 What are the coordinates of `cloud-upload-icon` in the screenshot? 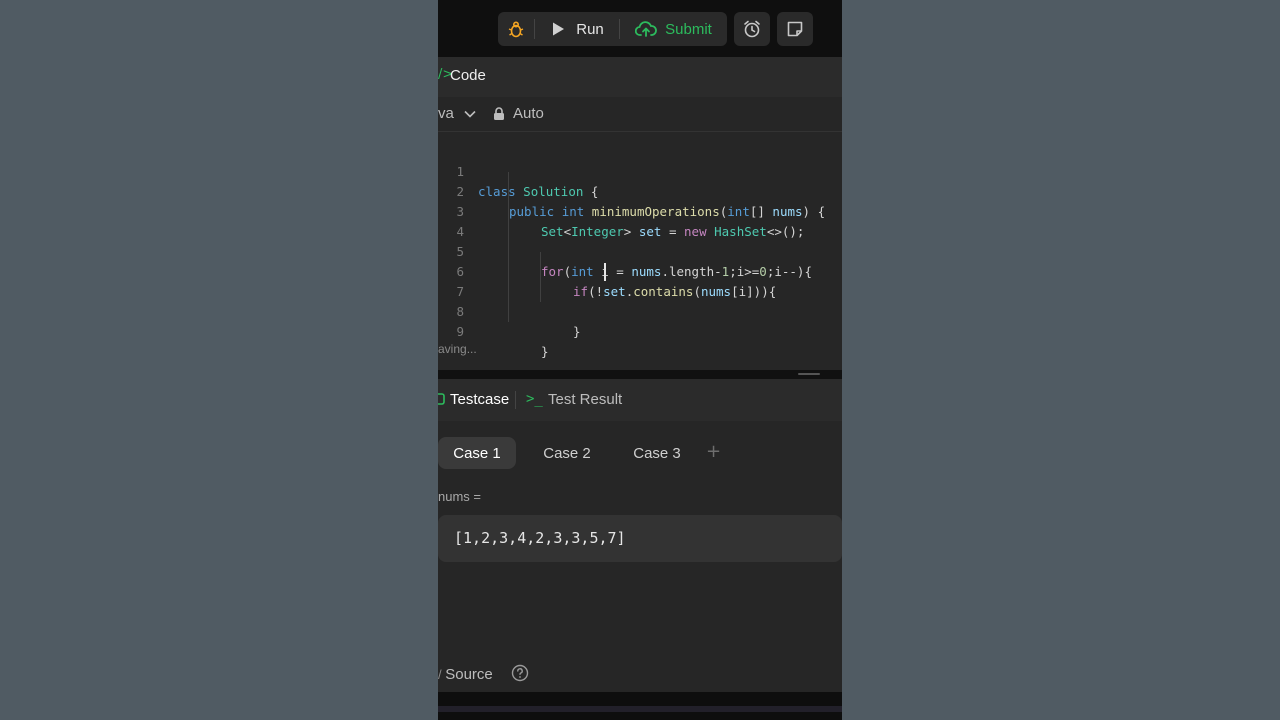 It's located at (646, 29).